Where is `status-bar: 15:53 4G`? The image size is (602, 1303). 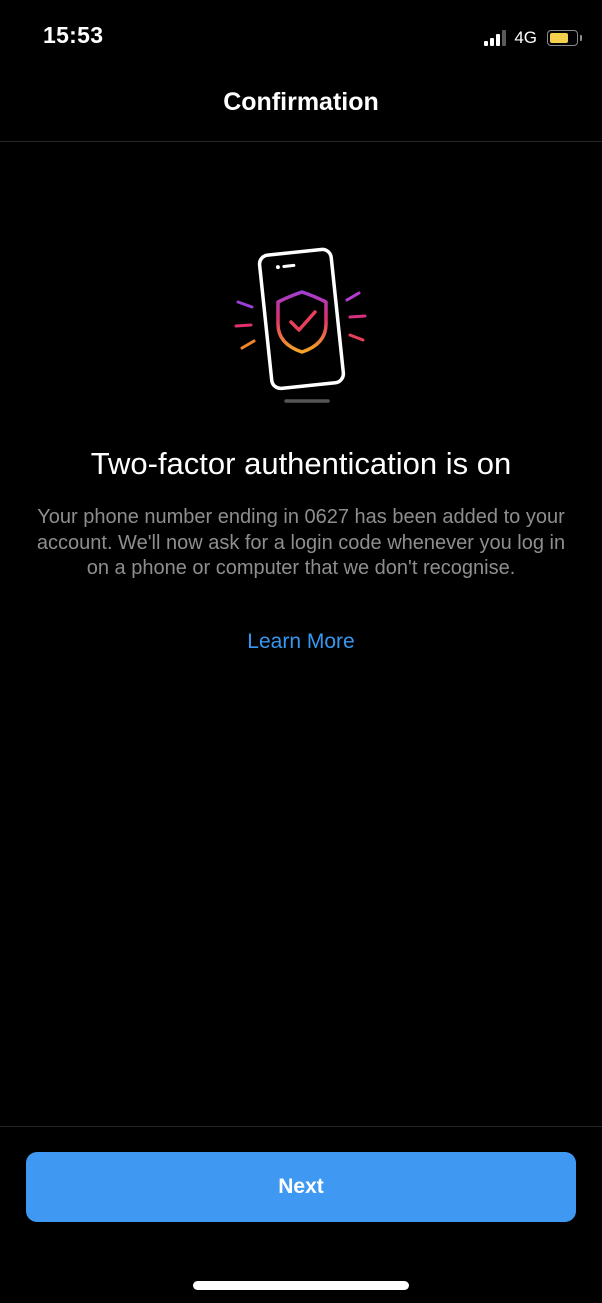
status-bar: 15:53 4G is located at coordinates (301, 36).